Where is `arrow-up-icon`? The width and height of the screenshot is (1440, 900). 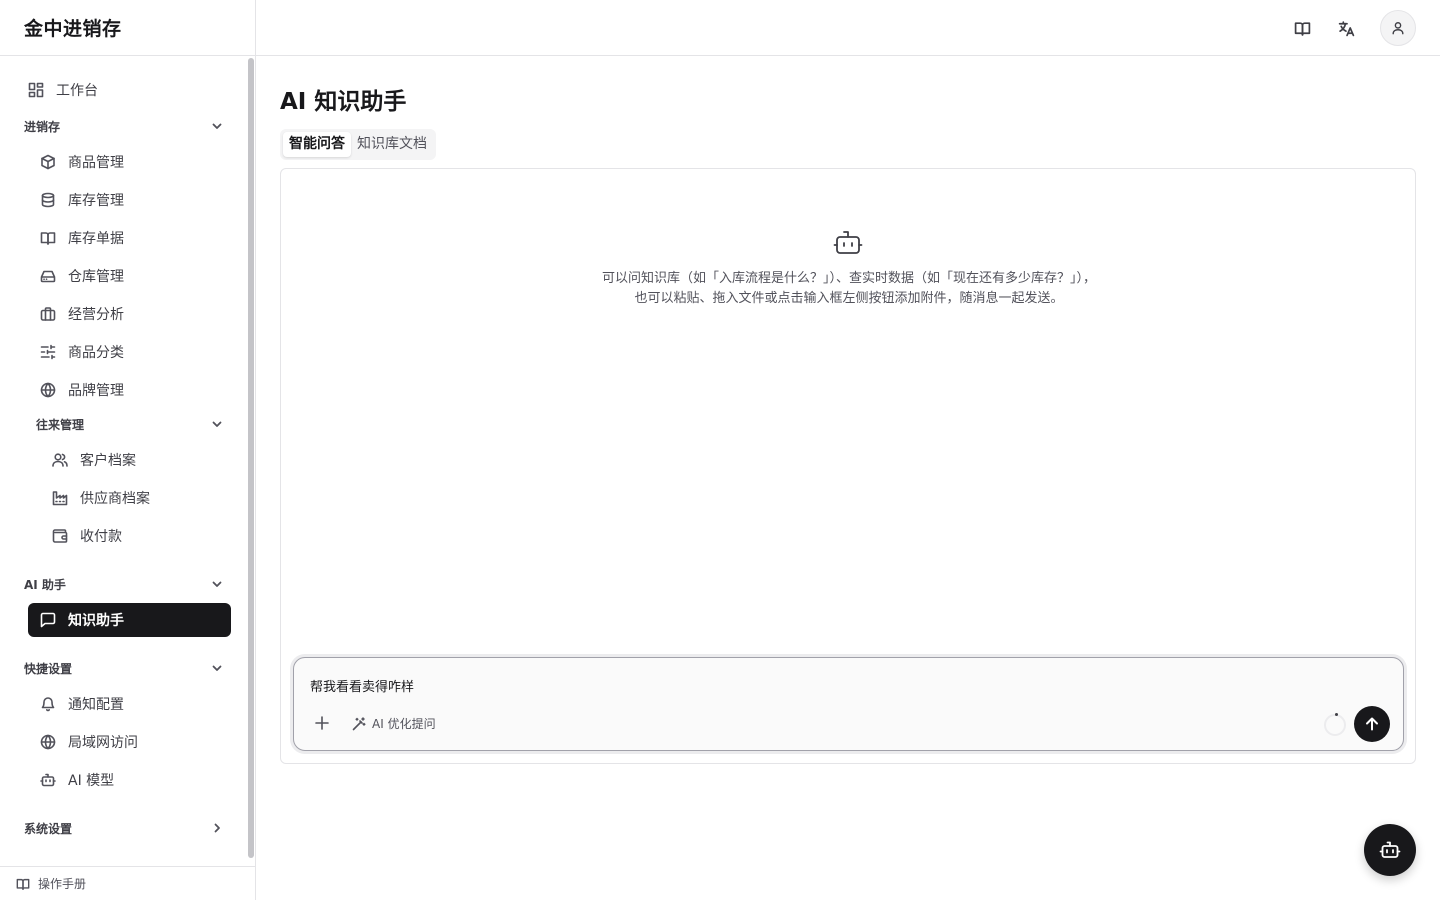 arrow-up-icon is located at coordinates (1372, 724).